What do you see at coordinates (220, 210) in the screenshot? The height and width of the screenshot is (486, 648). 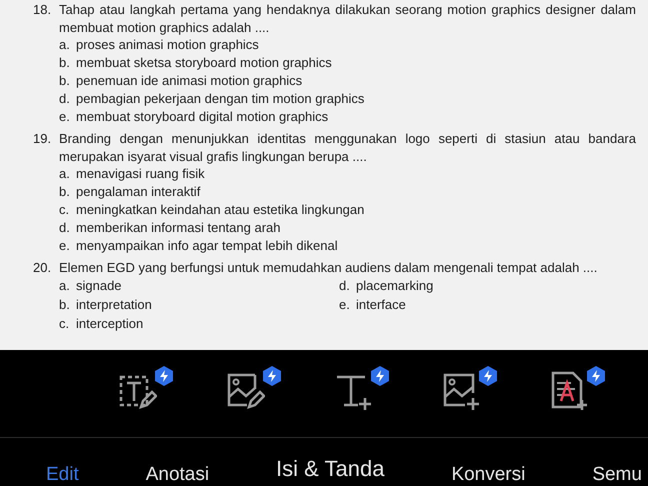 I see `option-text: meningkatkan keindahan atau estetika lingkungan` at bounding box center [220, 210].